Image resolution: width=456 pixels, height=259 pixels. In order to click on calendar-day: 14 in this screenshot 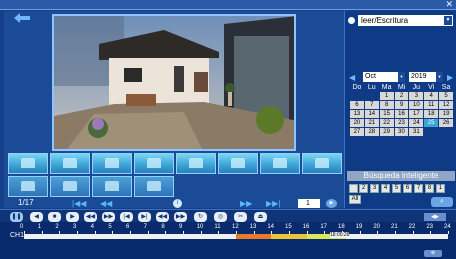, I will do `click(371, 114)`.